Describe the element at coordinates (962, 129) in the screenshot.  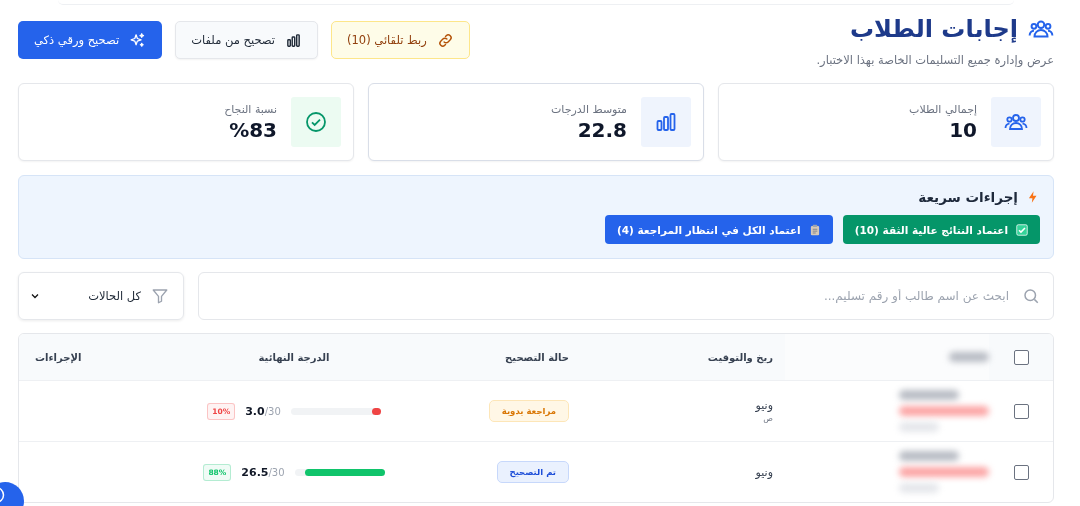
I see `stat-value: 10` at that location.